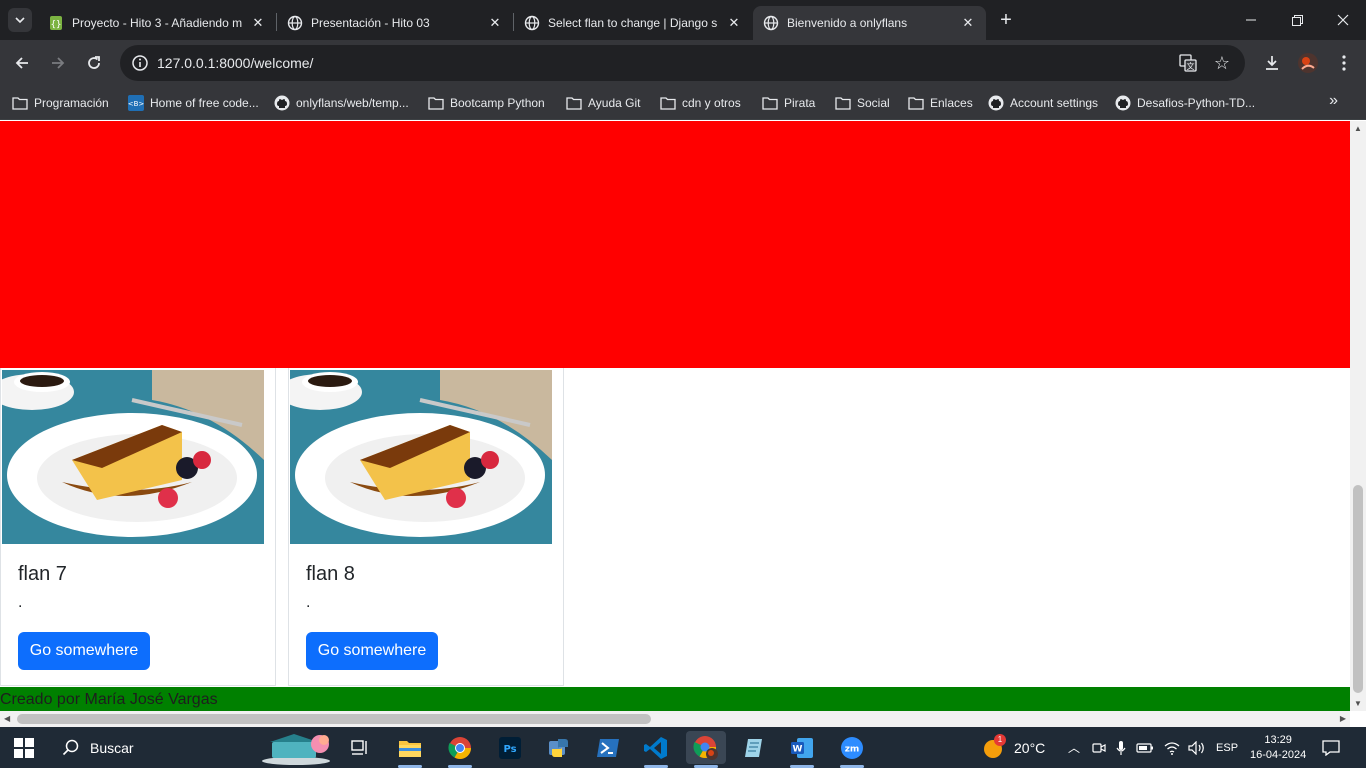 The height and width of the screenshot is (768, 1366). I want to click on bookmark-pirata: Pirata, so click(788, 103).